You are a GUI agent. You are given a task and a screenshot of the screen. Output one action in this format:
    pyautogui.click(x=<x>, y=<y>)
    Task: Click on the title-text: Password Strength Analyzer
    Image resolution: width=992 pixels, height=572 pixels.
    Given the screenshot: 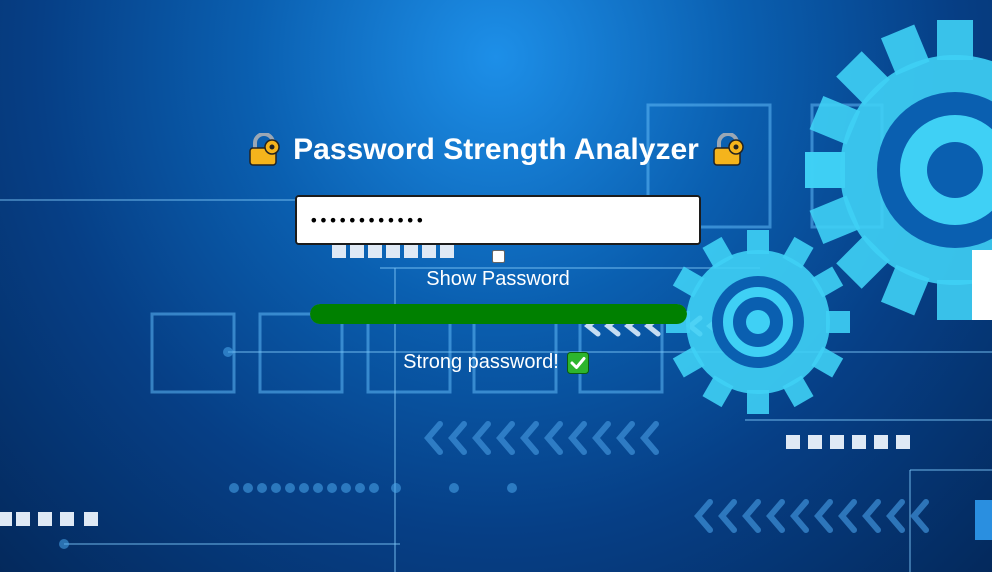 What is the action you would take?
    pyautogui.click(x=496, y=149)
    